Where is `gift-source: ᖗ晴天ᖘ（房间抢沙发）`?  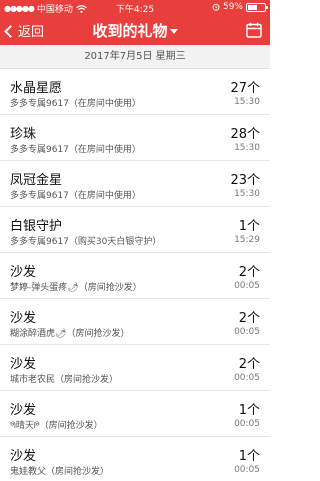
gift-source: ᖗ晴天ᖘ（房间抢沙发） is located at coordinates (56, 424).